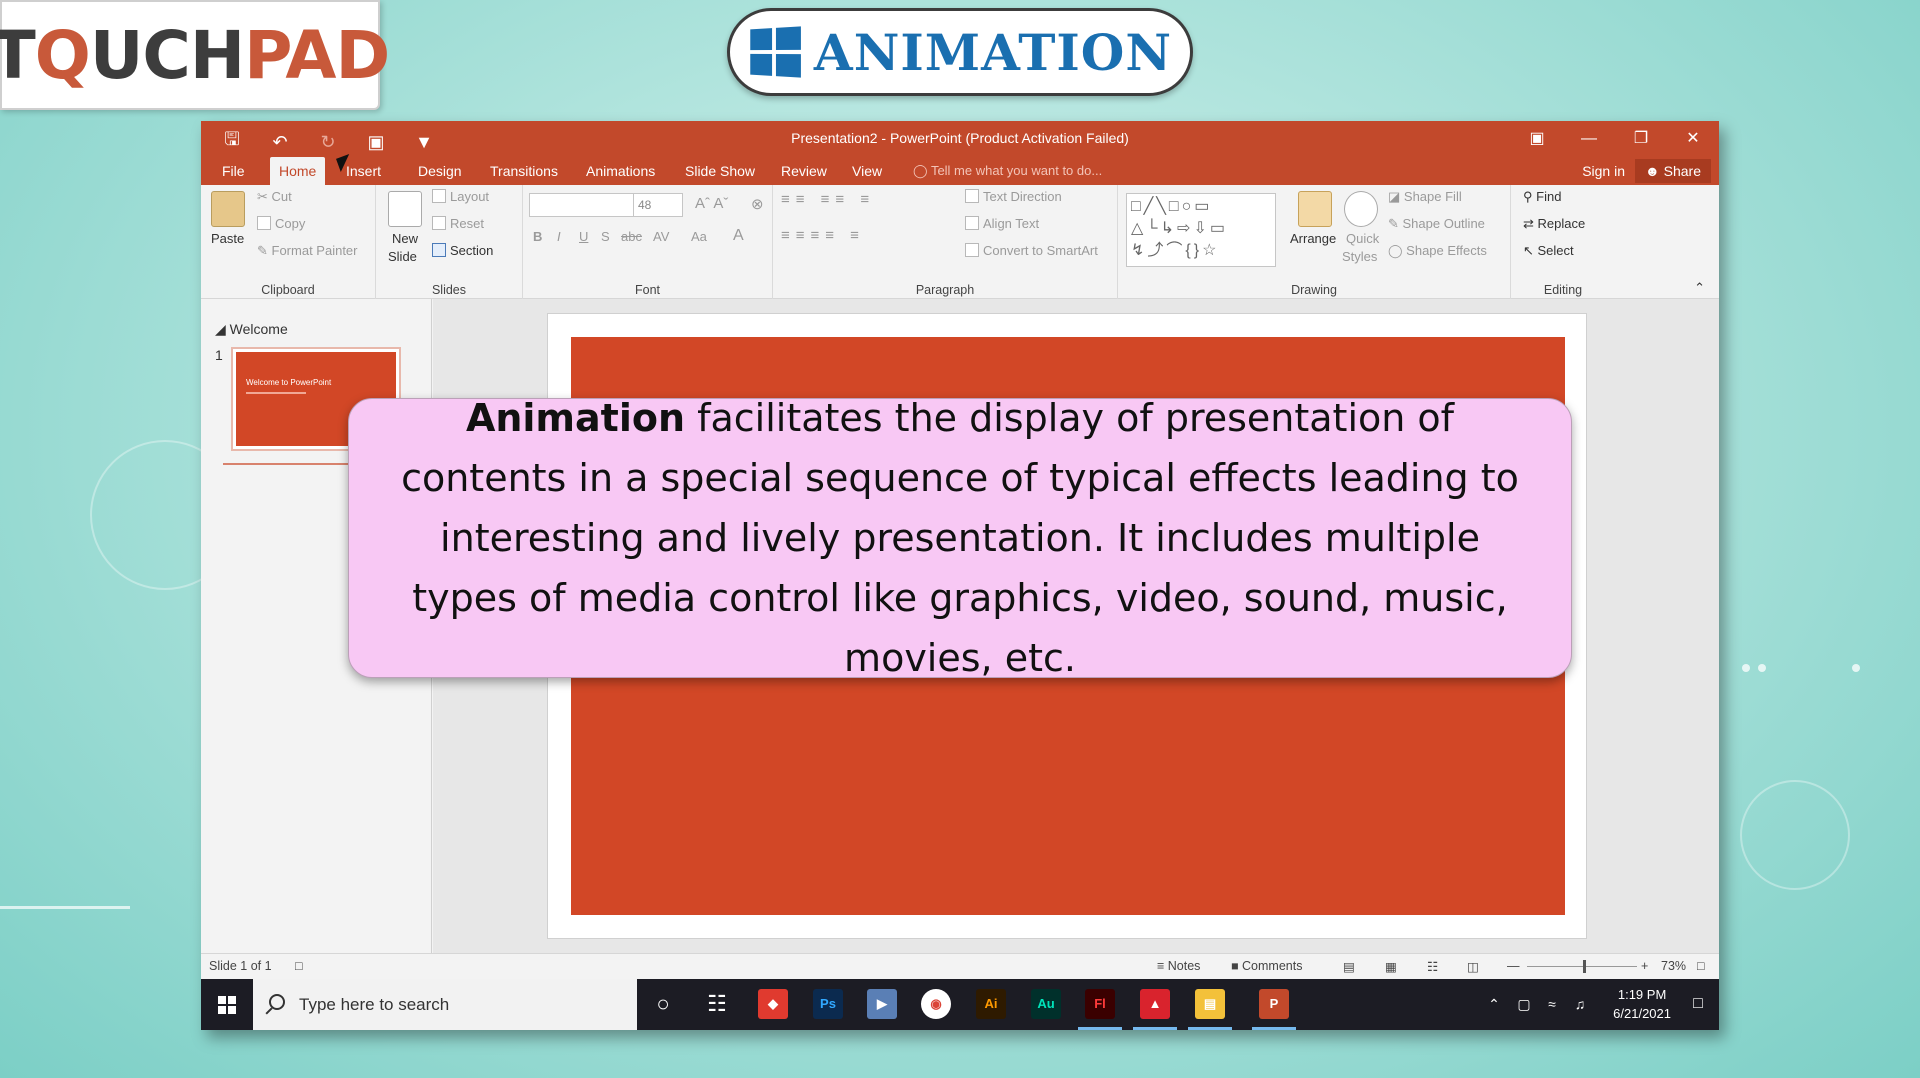  I want to click on underline-button: U, so click(583, 236).